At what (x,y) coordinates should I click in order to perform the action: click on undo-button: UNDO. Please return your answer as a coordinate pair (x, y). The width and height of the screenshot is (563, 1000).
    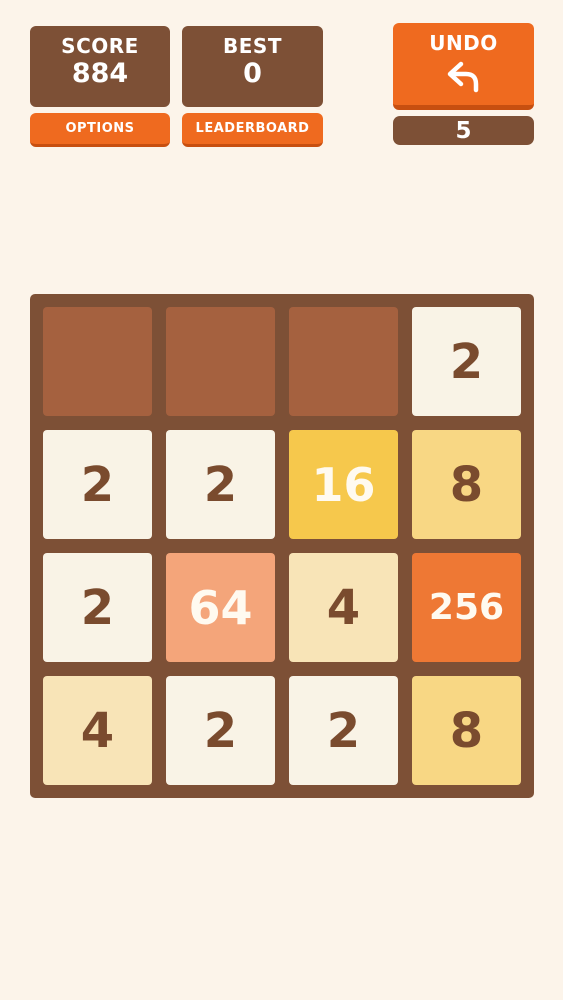
    Looking at the image, I should click on (463, 66).